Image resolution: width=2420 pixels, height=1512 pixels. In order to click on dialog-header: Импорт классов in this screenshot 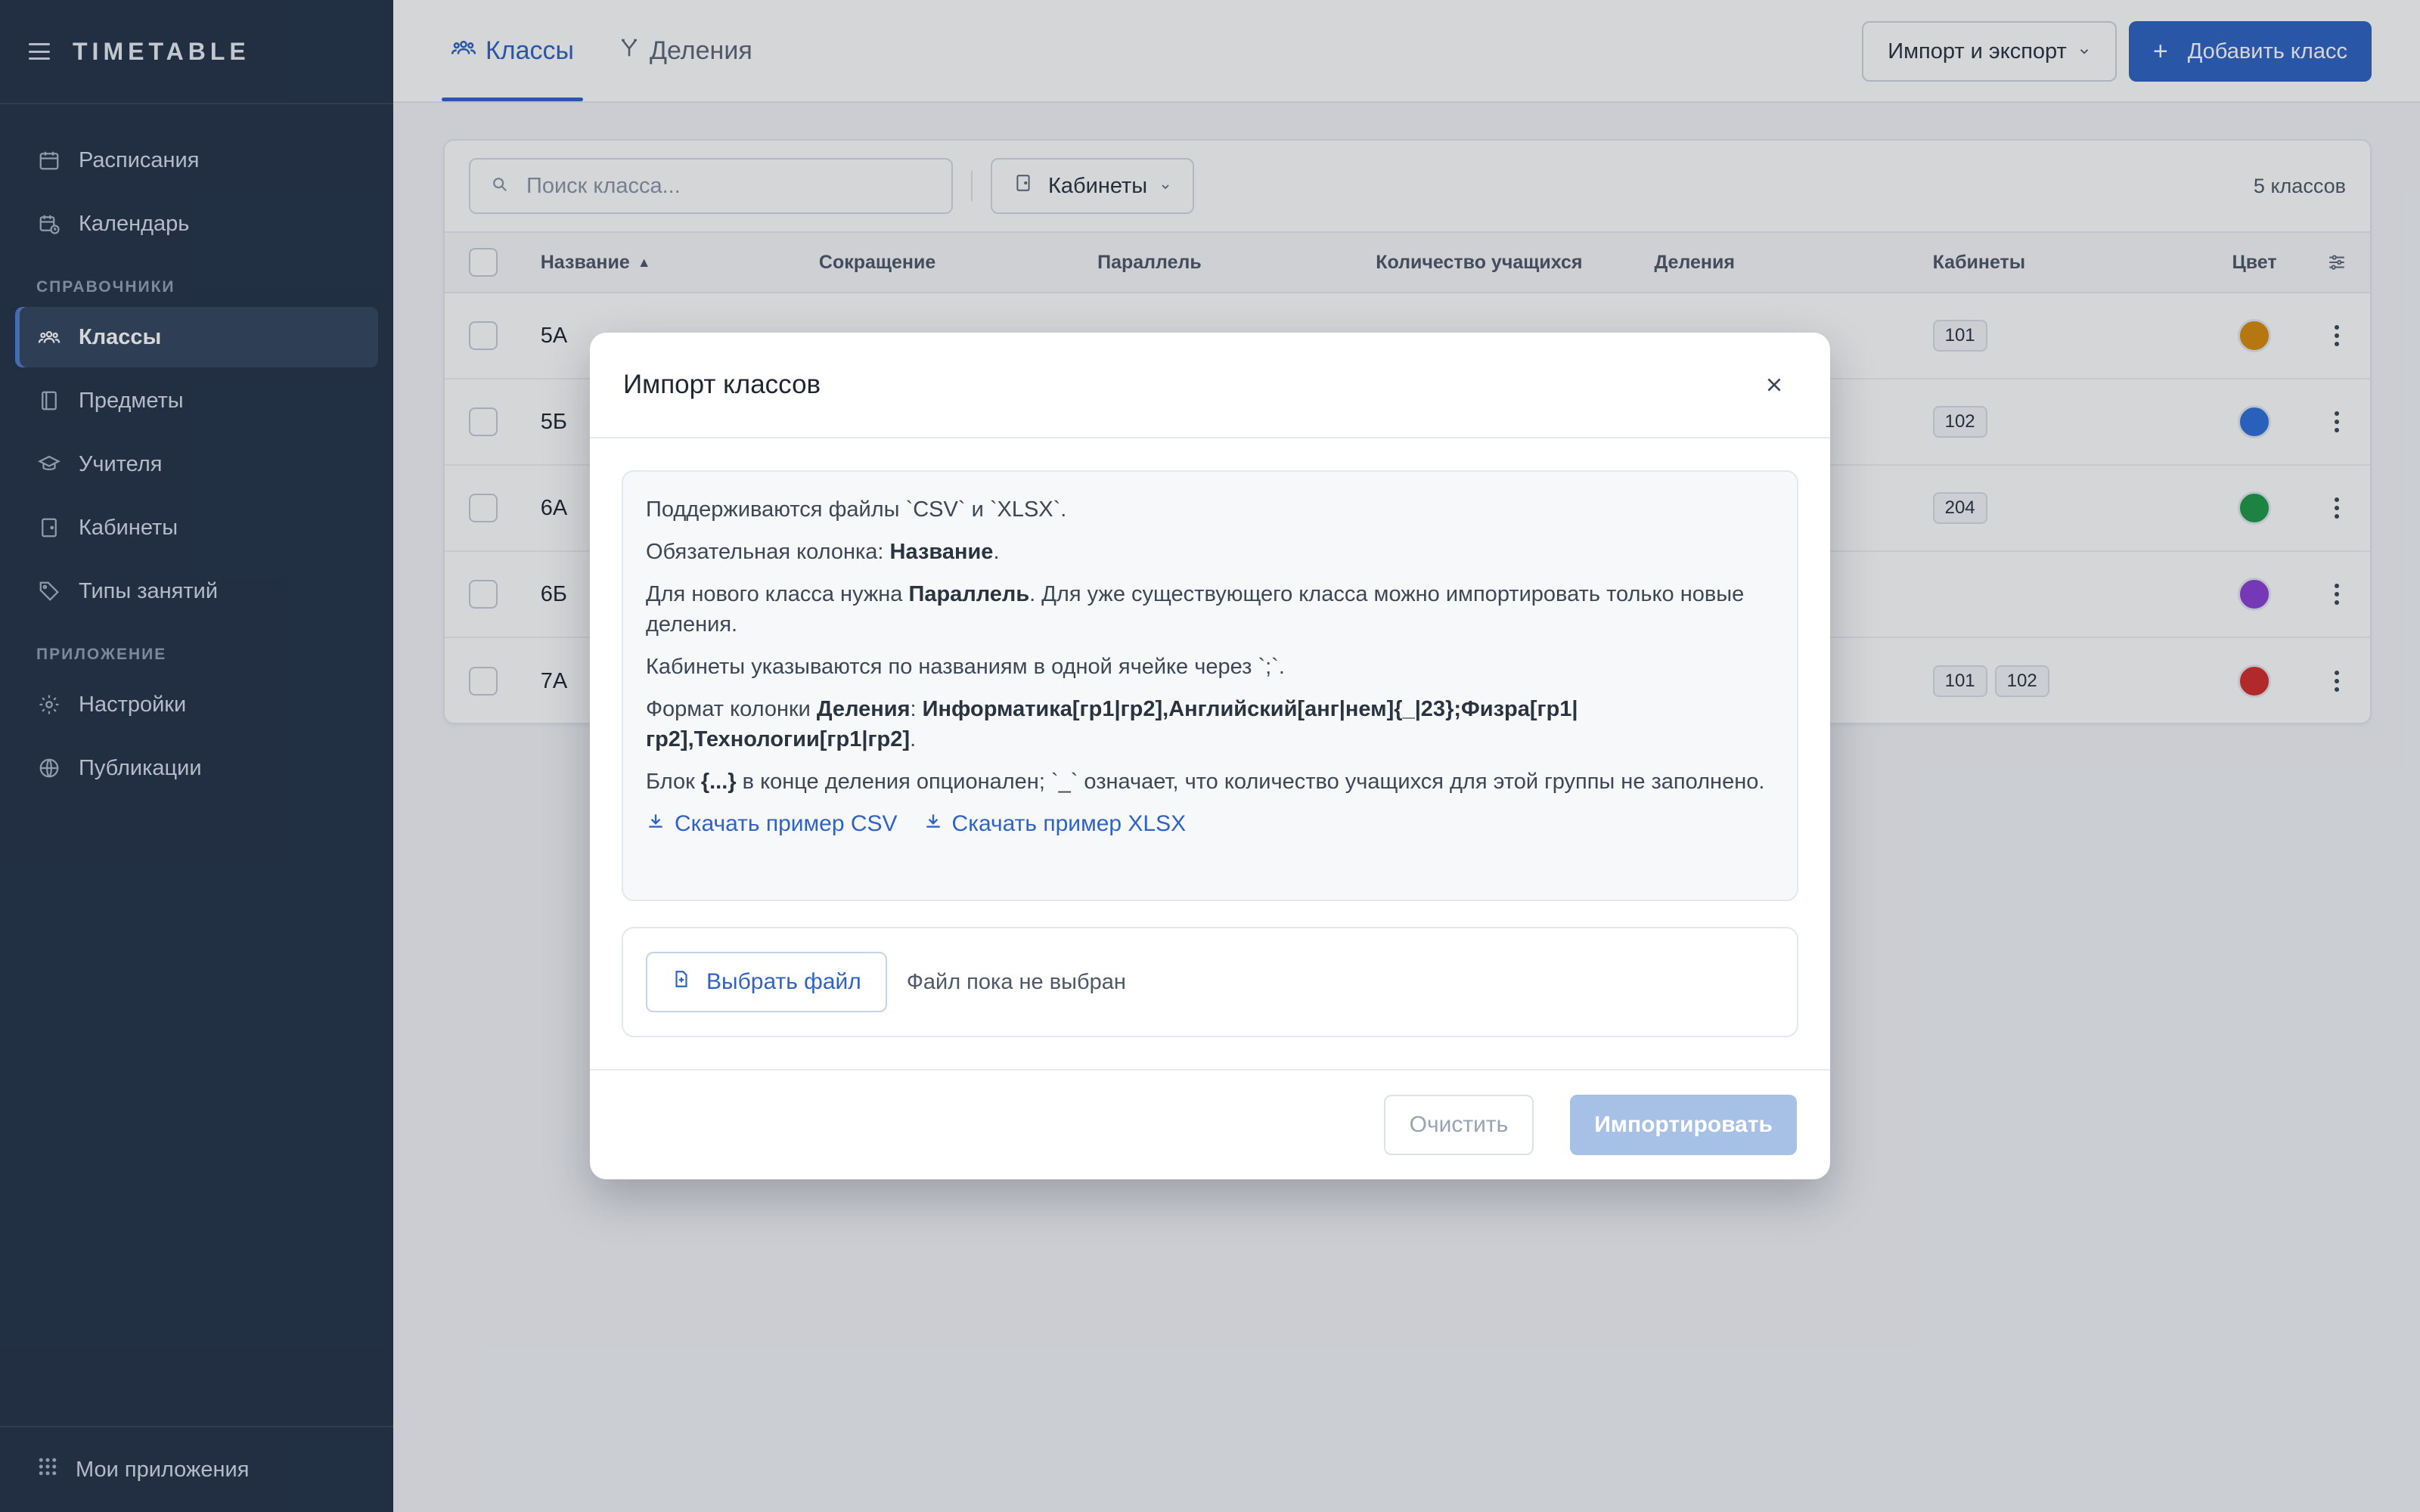, I will do `click(1210, 385)`.